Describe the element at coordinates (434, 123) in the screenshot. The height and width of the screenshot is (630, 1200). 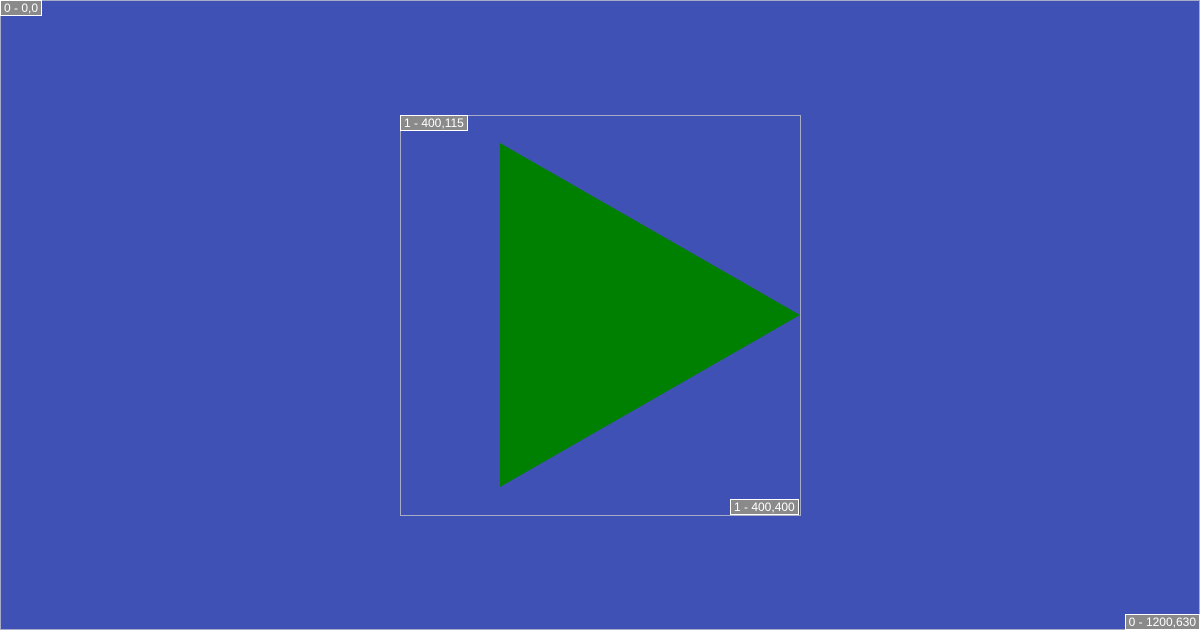
I see `inner-start-label: 1 - 400,115` at that location.